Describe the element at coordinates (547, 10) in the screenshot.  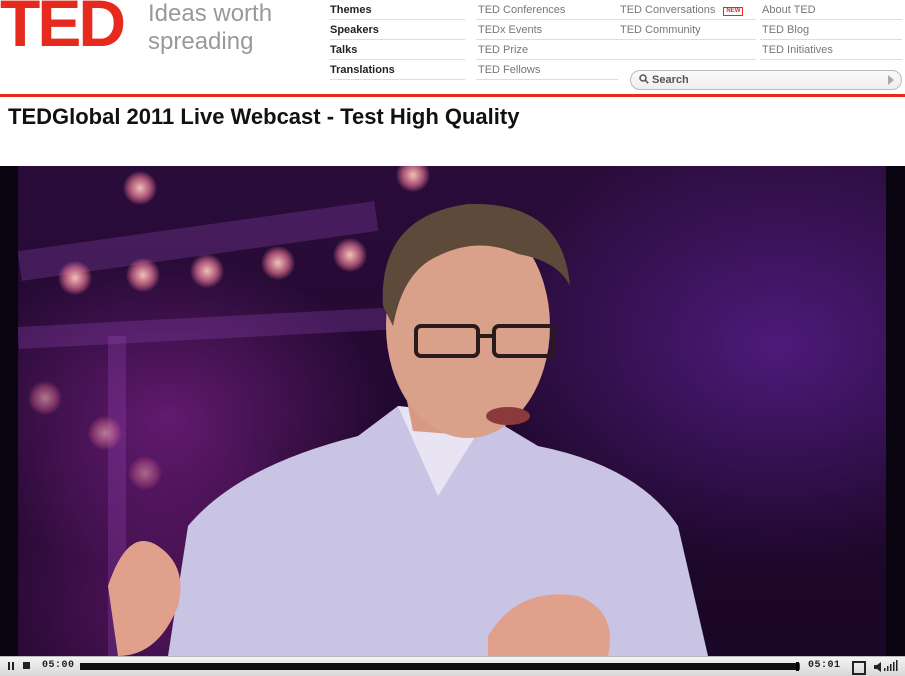
I see `nav-ted-conferences: TED Conferences` at that location.